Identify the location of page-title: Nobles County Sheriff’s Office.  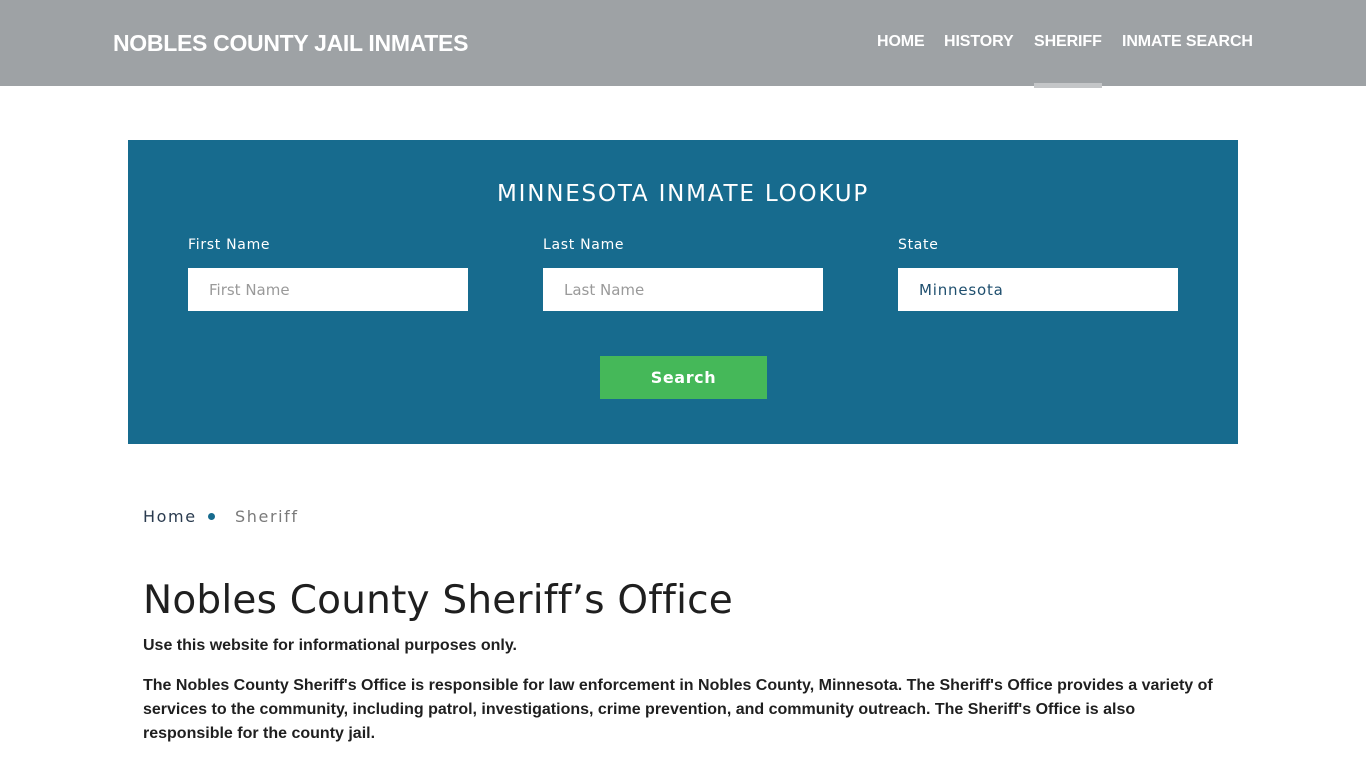
(438, 600).